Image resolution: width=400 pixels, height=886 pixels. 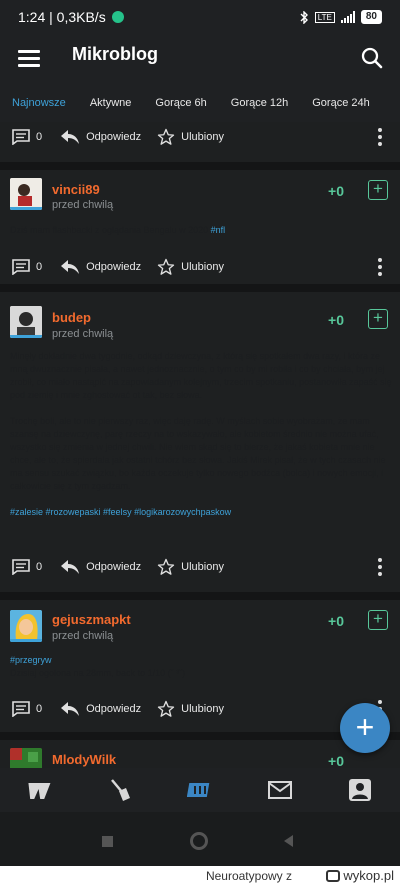 What do you see at coordinates (368, 875) in the screenshot?
I see `wykop-logo-text: wykop.pl` at bounding box center [368, 875].